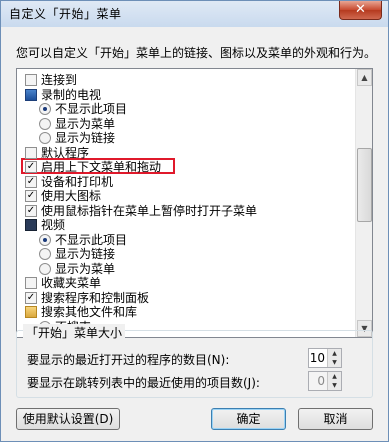  Describe the element at coordinates (364, 77) in the screenshot. I see `scroll-up-button: ▲` at that location.